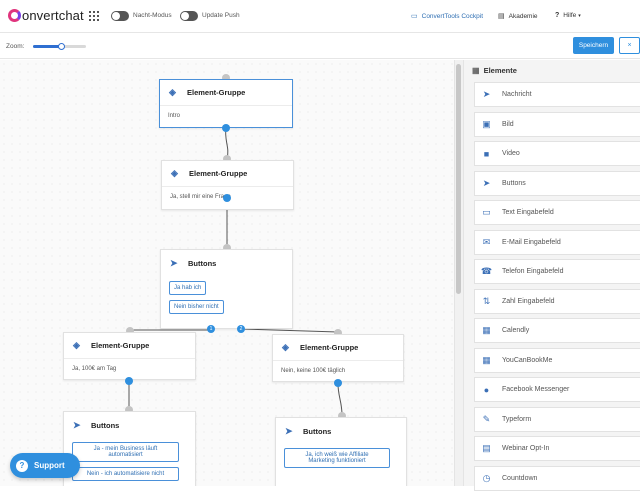 The height and width of the screenshot is (491, 640). I want to click on answer-button-line: Marketing funktioniert, so click(337, 461).